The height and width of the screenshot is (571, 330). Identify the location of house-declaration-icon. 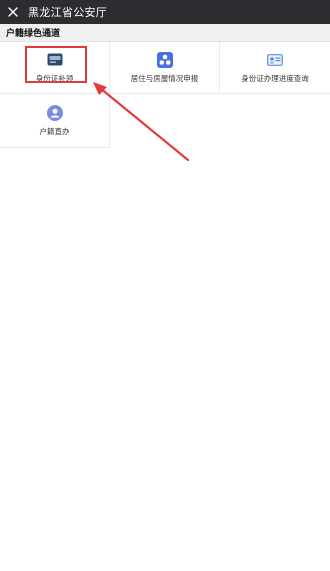
(164, 59).